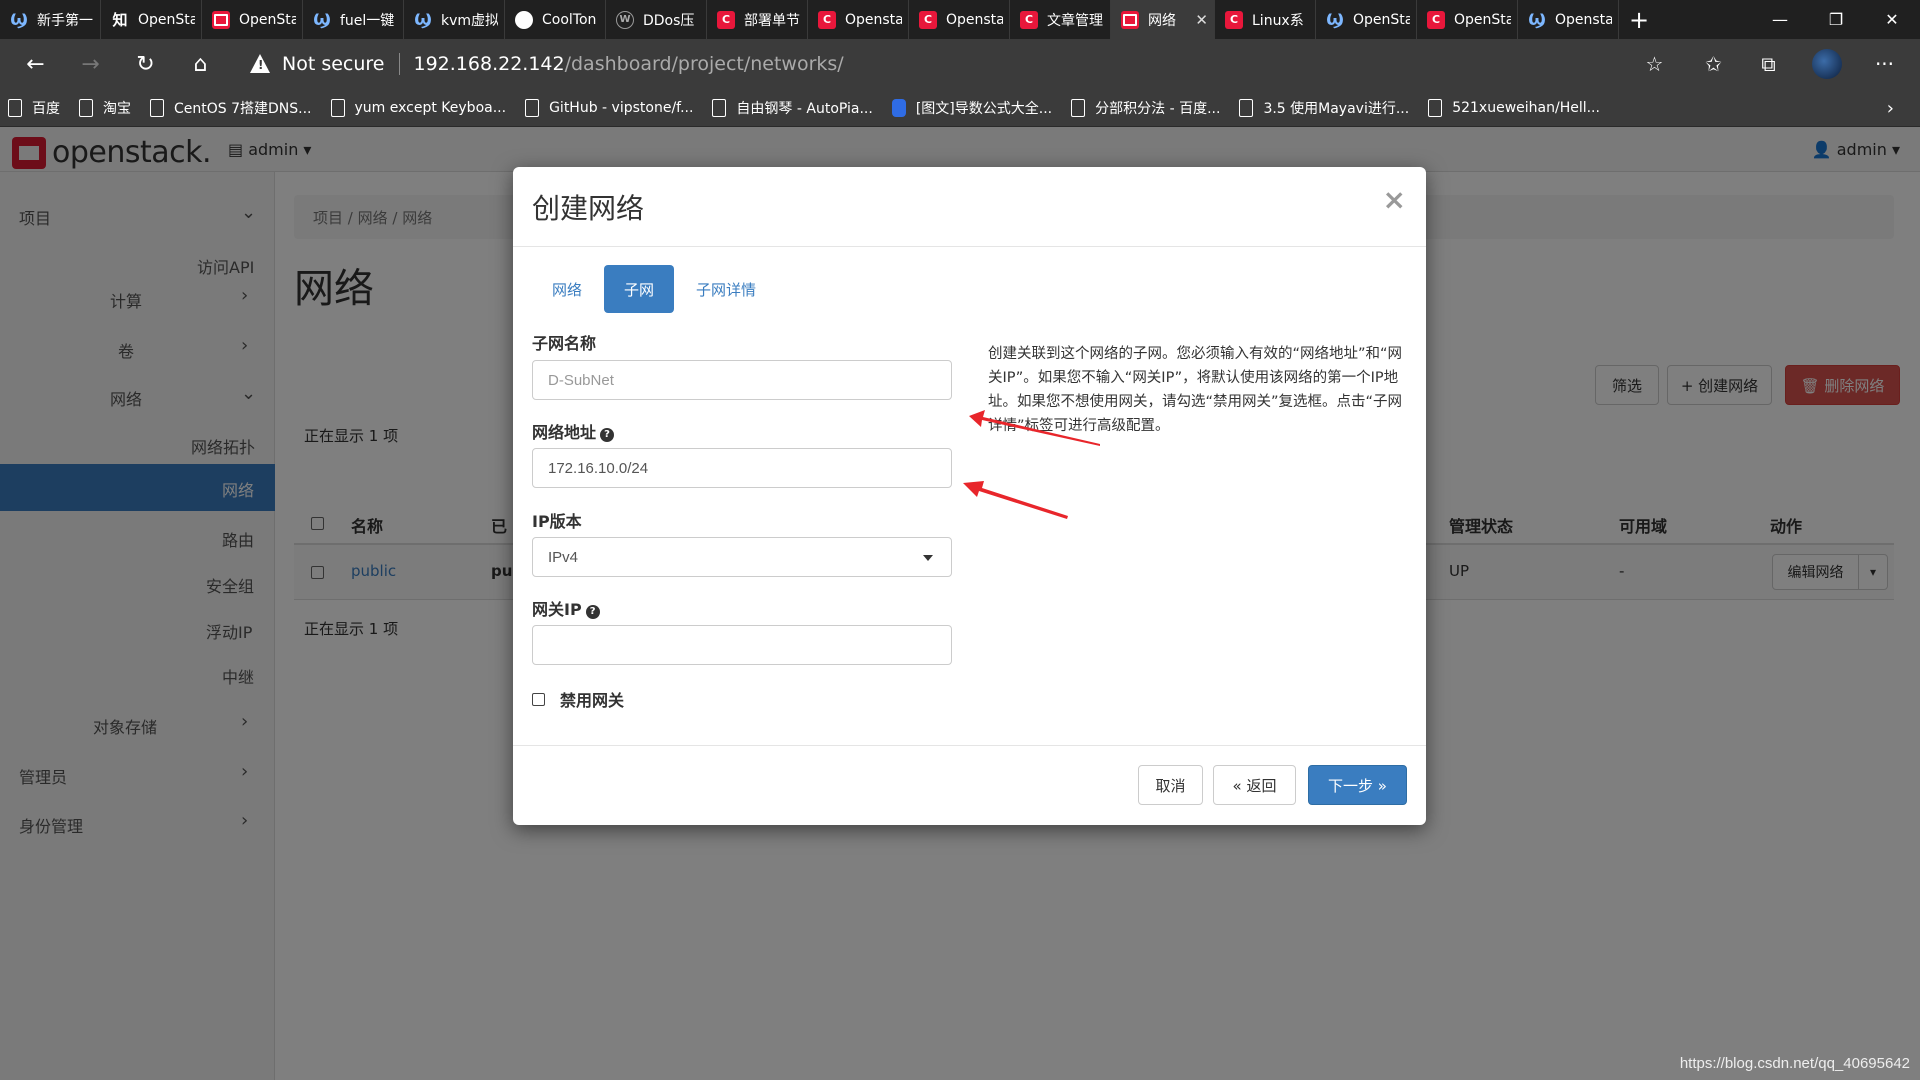 The width and height of the screenshot is (1920, 1080). I want to click on browser-tab: C OpenSta, so click(1467, 19).